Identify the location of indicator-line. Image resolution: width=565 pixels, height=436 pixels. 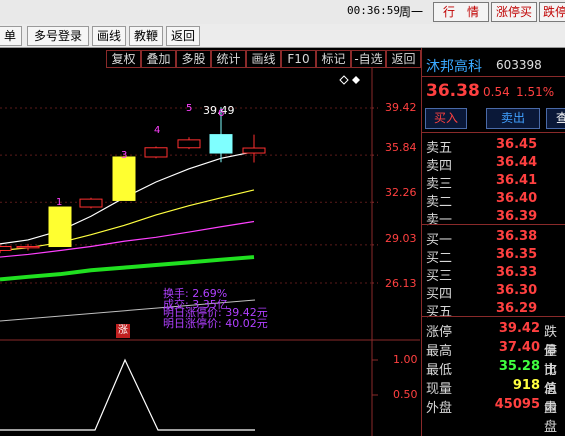
(127, 394).